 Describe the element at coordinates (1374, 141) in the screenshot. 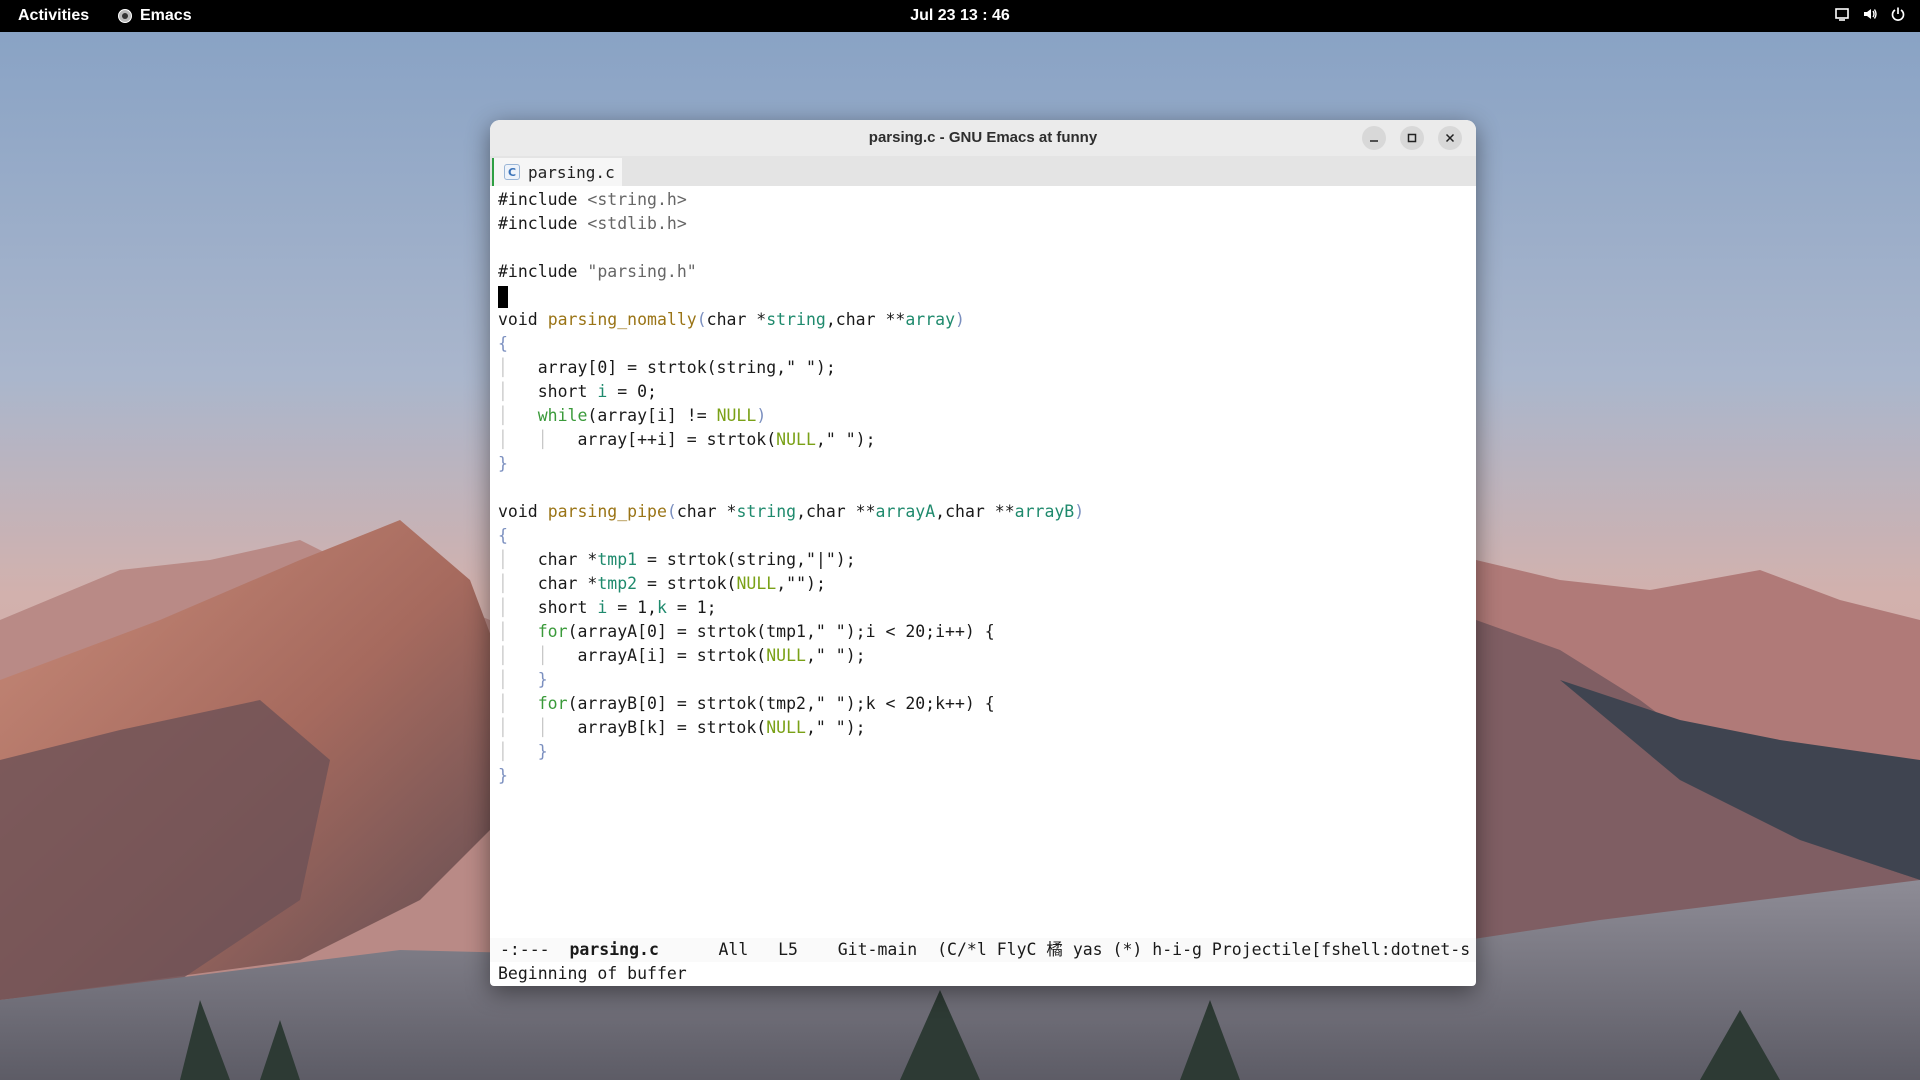

I see `minimize-icon` at that location.